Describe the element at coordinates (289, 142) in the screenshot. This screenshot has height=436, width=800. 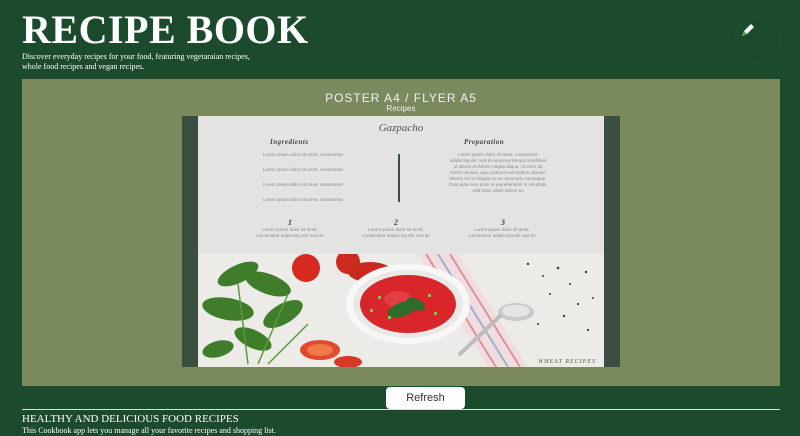
I see `ingredients-heading: Ingredients` at that location.